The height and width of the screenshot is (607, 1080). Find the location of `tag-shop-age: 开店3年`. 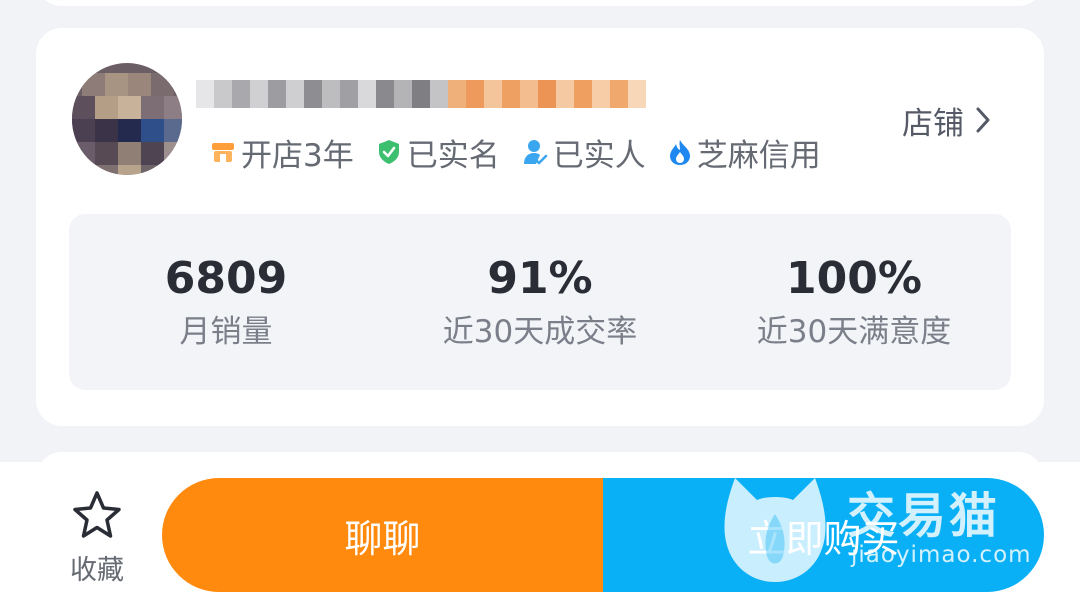

tag-shop-age: 开店3年 is located at coordinates (282, 152).